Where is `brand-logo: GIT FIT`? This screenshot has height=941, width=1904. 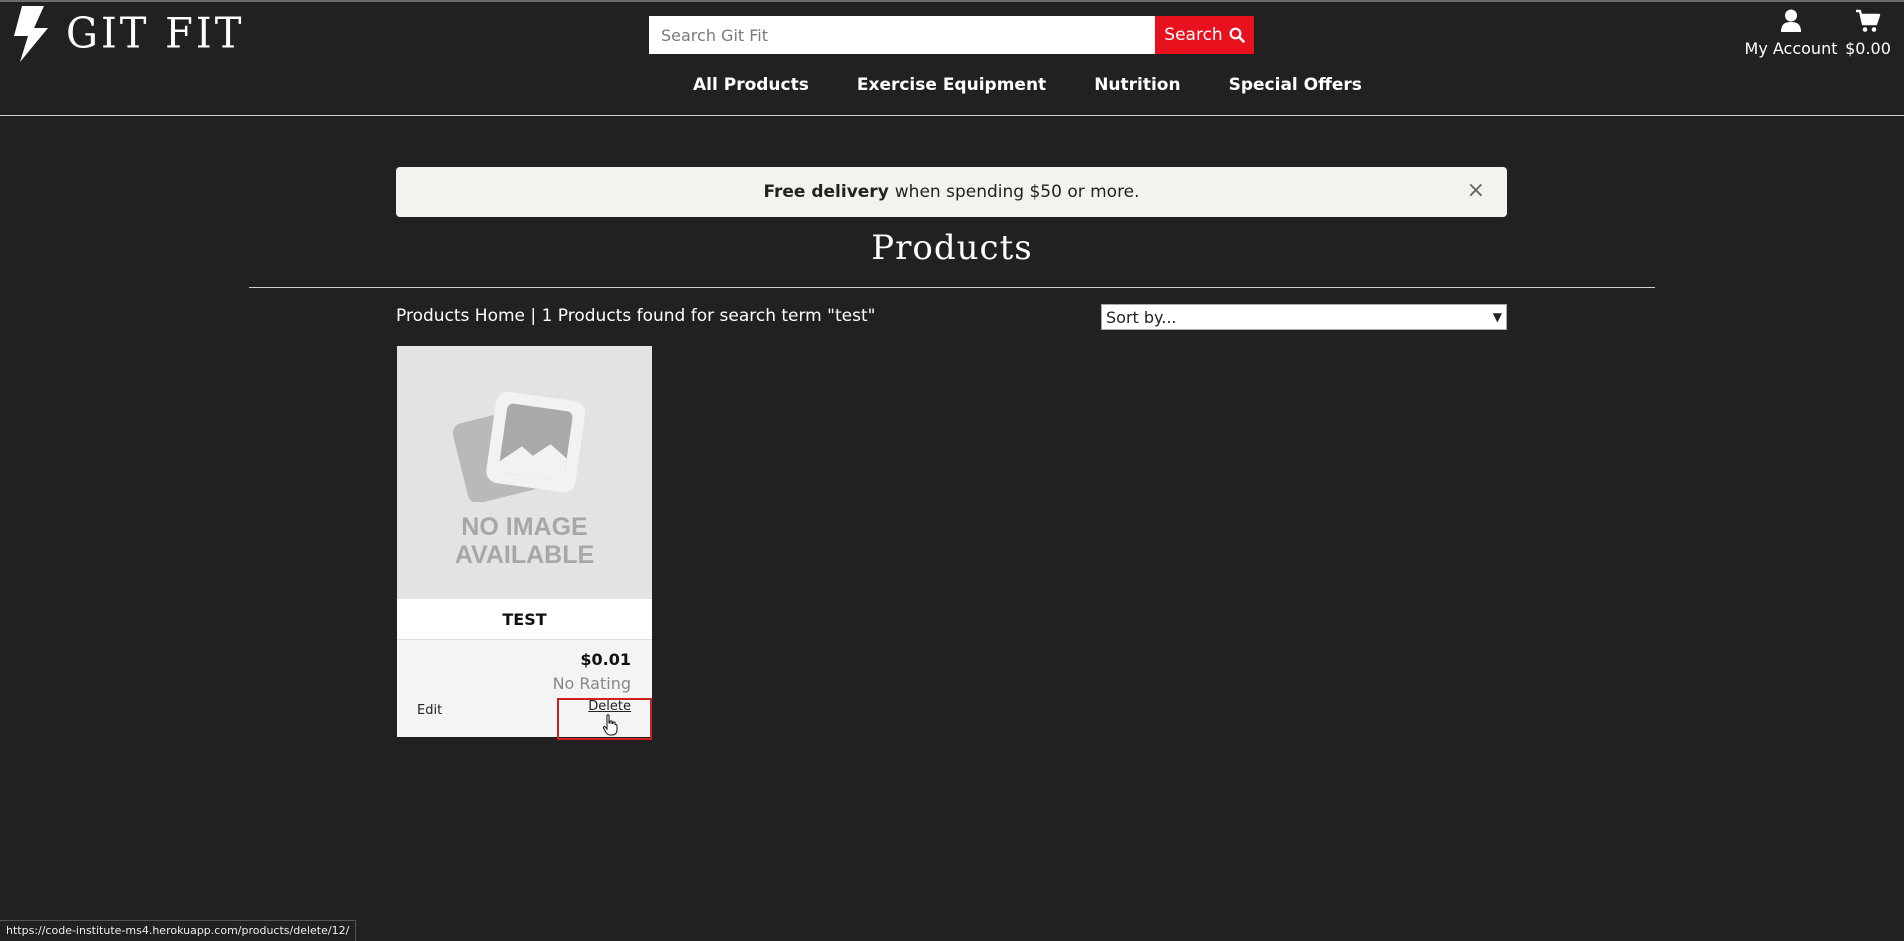 brand-logo: GIT FIT is located at coordinates (128, 34).